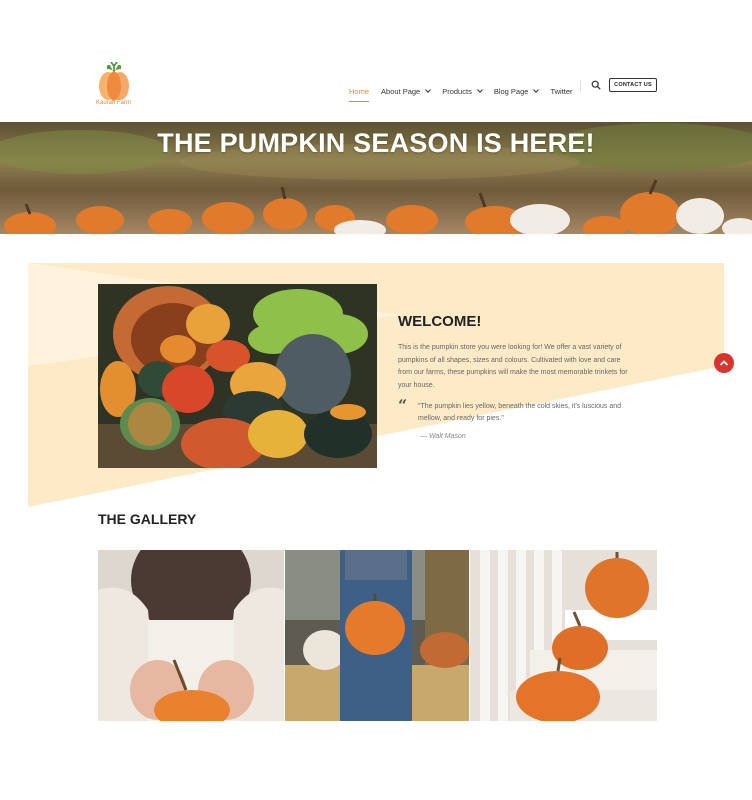 The image size is (752, 800). Describe the element at coordinates (376, 178) in the screenshot. I see `hero-banner: THE PUMPKIN SEASON IS HERE!` at that location.